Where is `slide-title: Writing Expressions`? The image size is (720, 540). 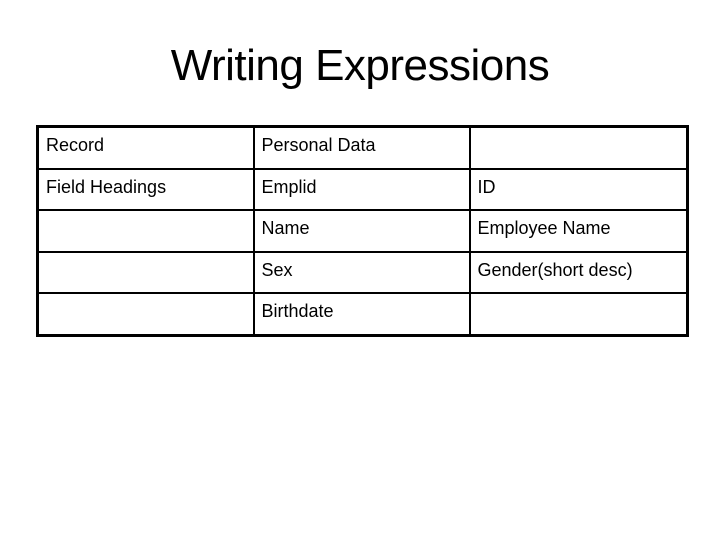
slide-title: Writing Expressions is located at coordinates (360, 65).